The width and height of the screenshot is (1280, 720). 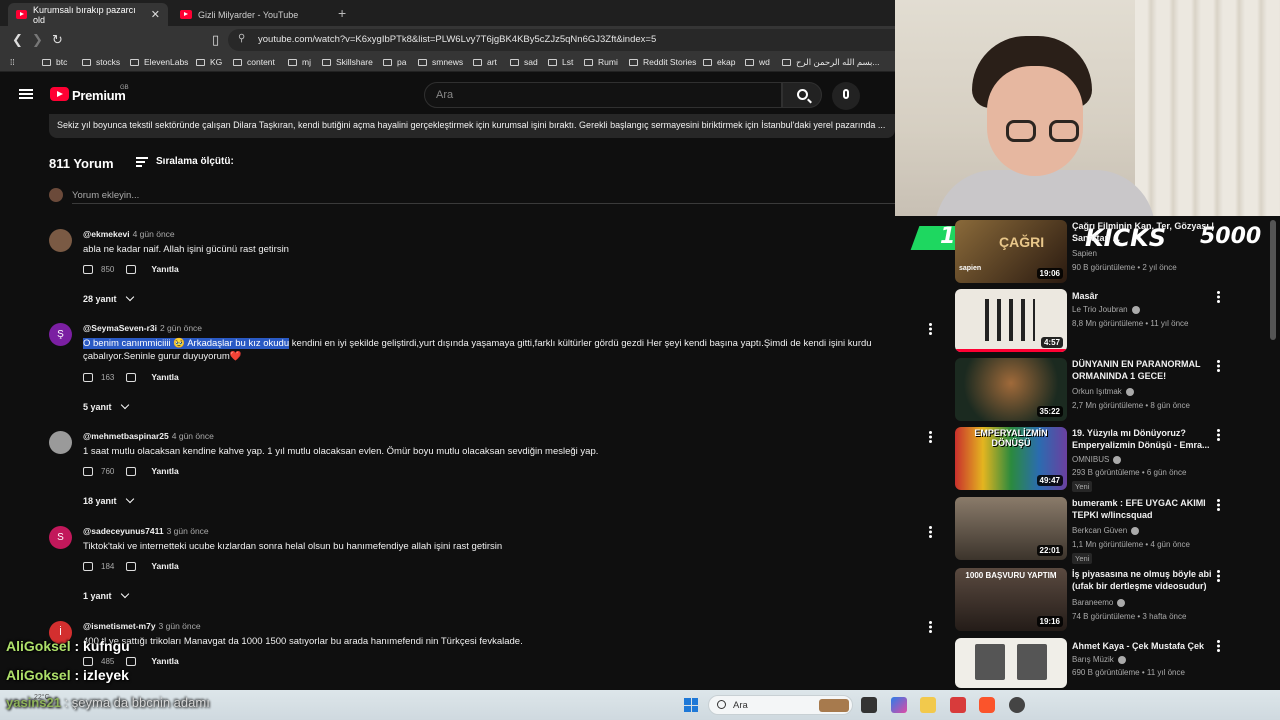 I want to click on comment-author: @SeymaSeven-r3i 2 gün önce, so click(x=142, y=328).